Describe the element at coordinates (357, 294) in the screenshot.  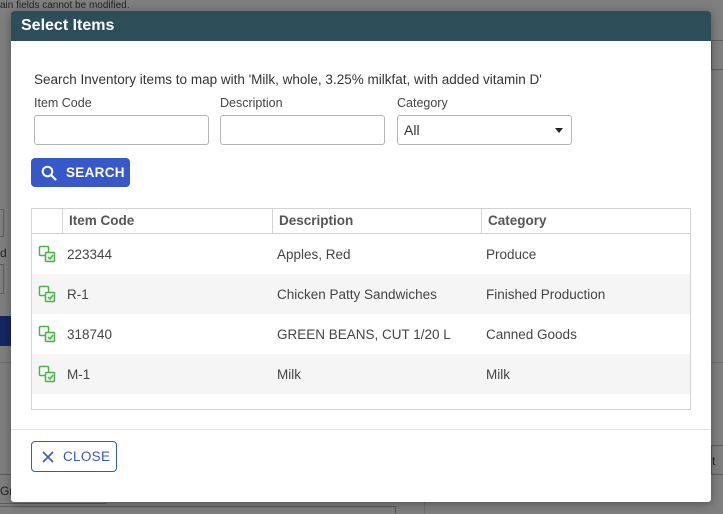
I see `description-cell: Chicken Patty Sandwiches` at that location.